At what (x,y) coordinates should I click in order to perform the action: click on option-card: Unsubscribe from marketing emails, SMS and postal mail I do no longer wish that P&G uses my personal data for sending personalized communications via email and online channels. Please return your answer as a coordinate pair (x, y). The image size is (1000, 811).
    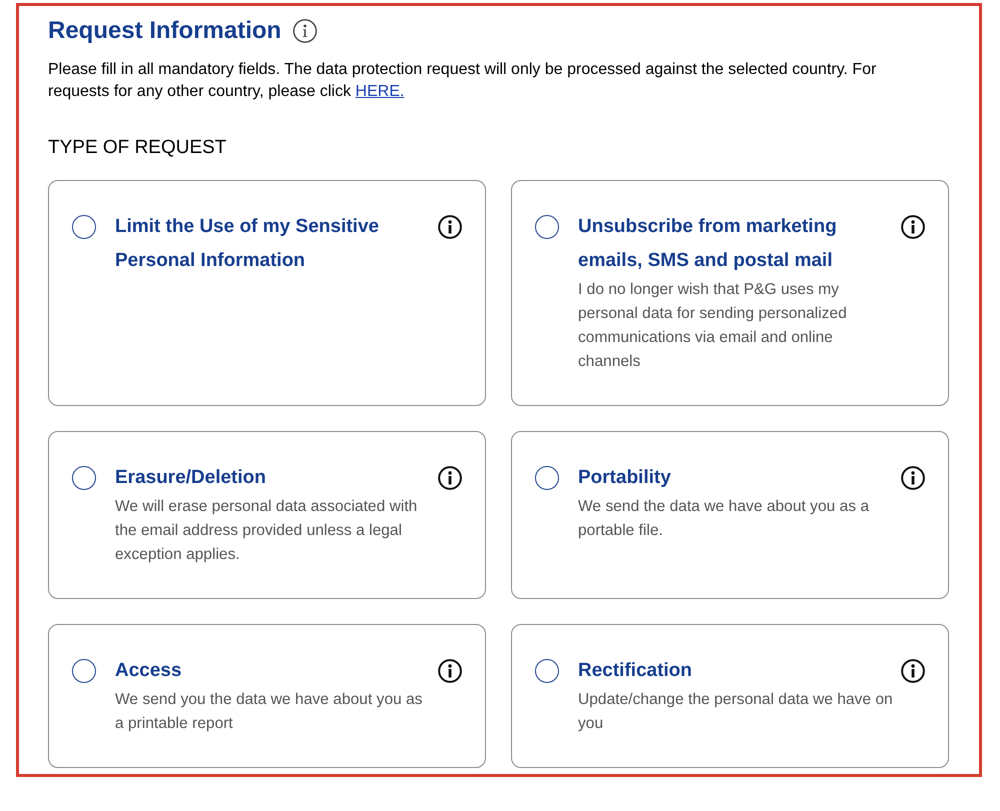
    Looking at the image, I should click on (730, 293).